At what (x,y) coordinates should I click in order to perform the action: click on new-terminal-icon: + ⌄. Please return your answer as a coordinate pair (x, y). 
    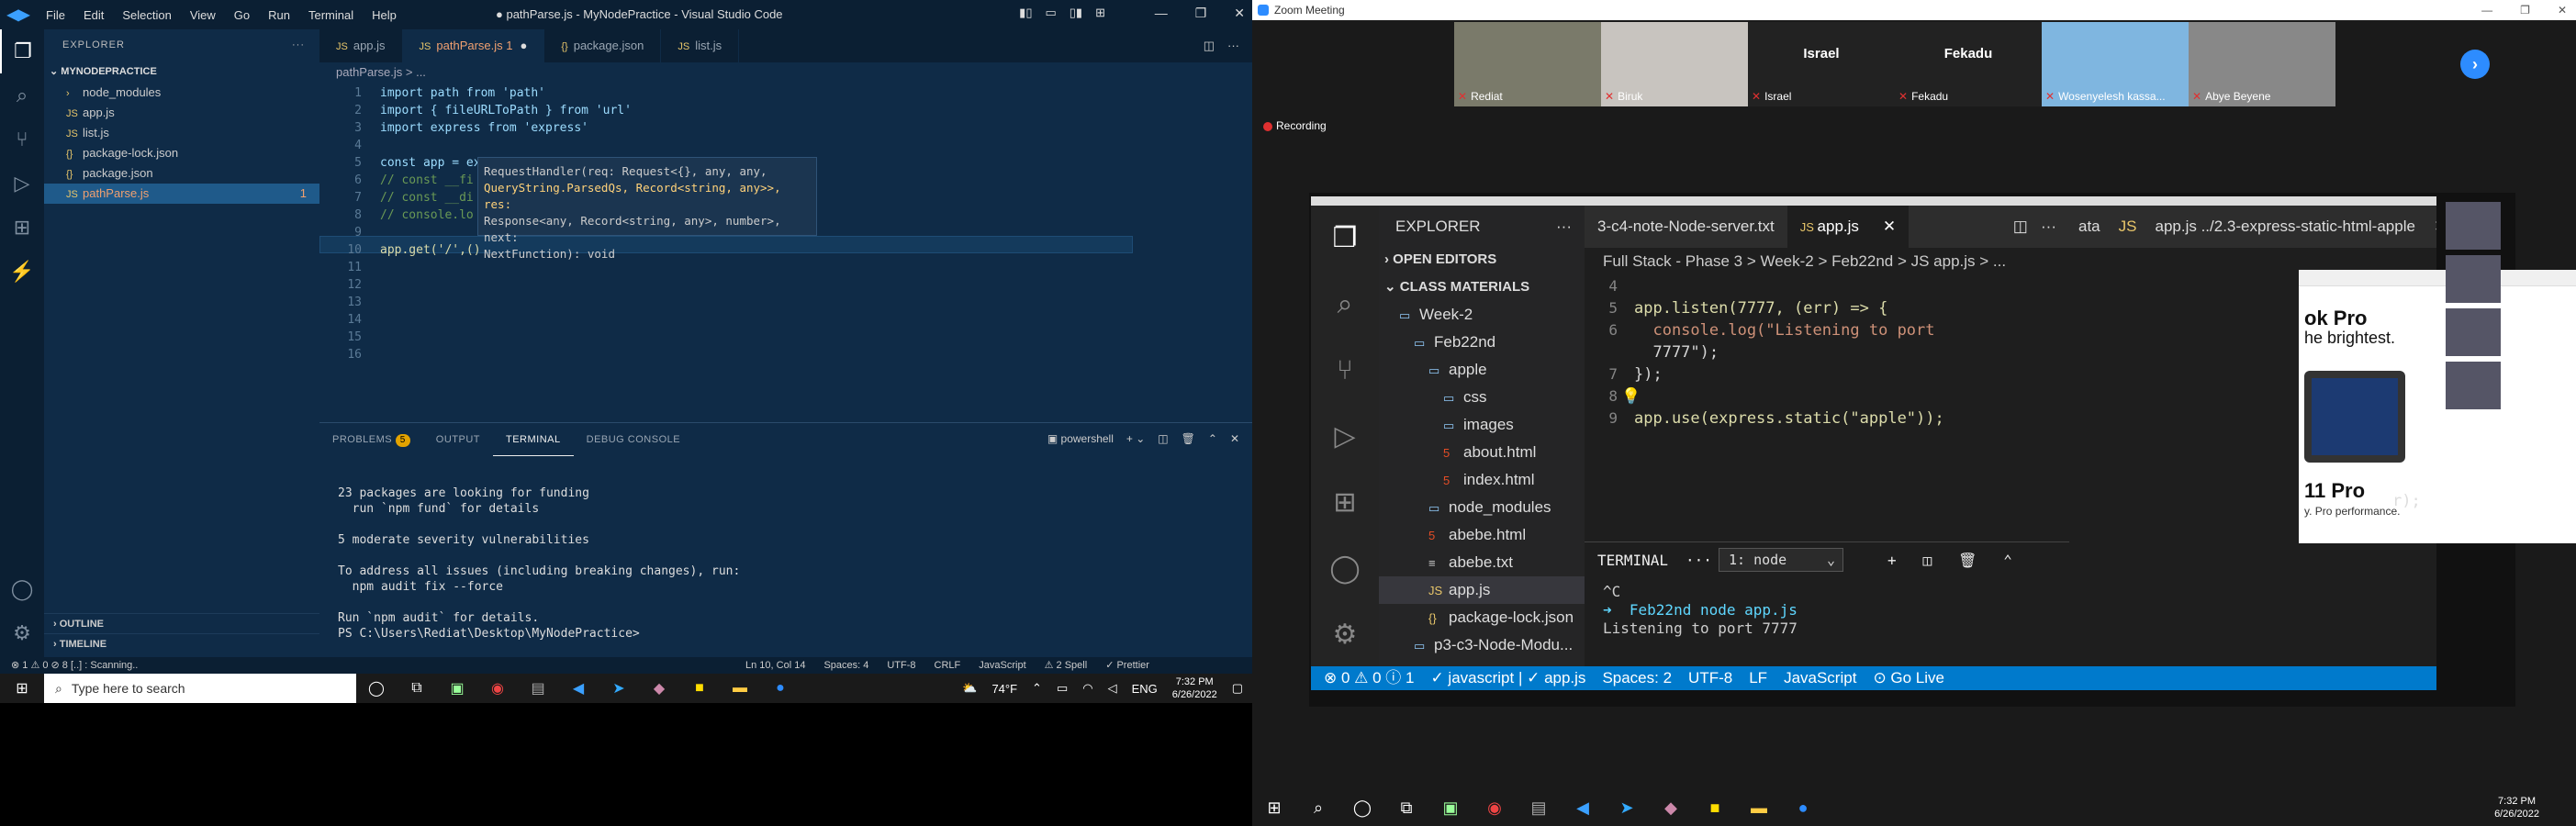
    Looking at the image, I should click on (1135, 439).